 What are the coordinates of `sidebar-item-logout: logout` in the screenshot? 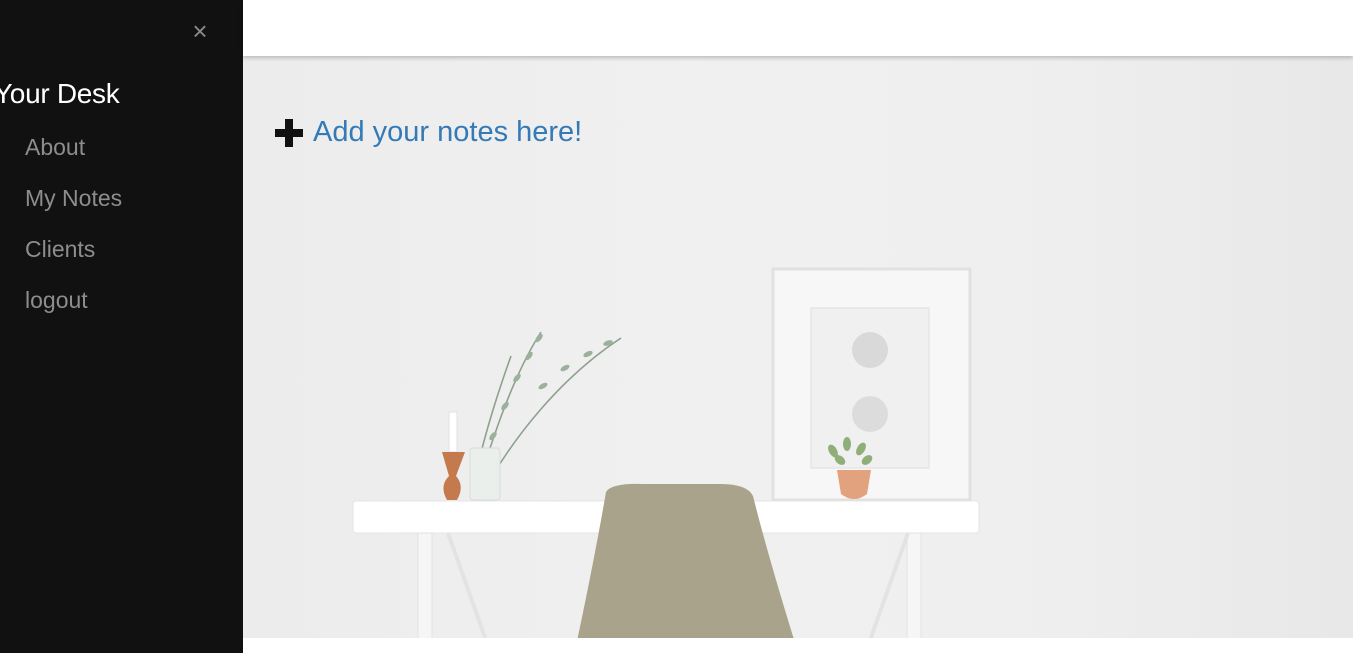 It's located at (73, 309).